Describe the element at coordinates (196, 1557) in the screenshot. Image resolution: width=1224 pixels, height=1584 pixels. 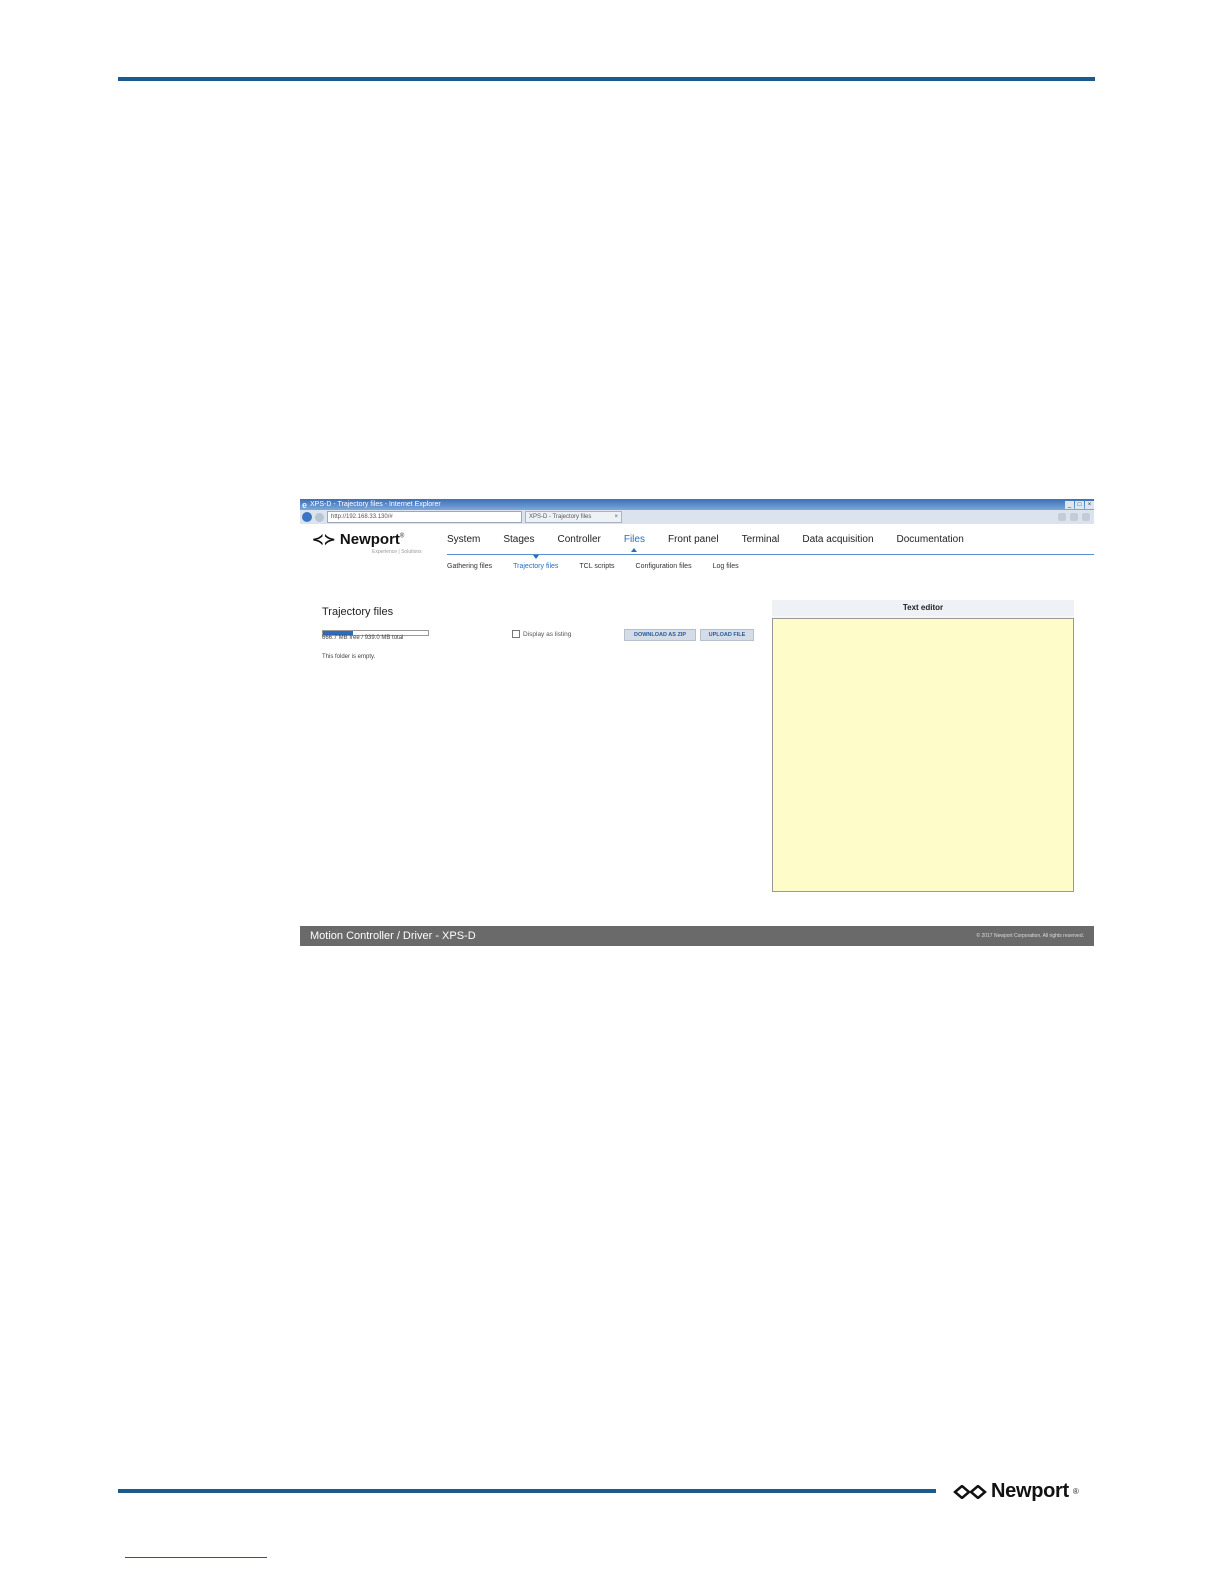
I see `bottom-link-underline` at that location.